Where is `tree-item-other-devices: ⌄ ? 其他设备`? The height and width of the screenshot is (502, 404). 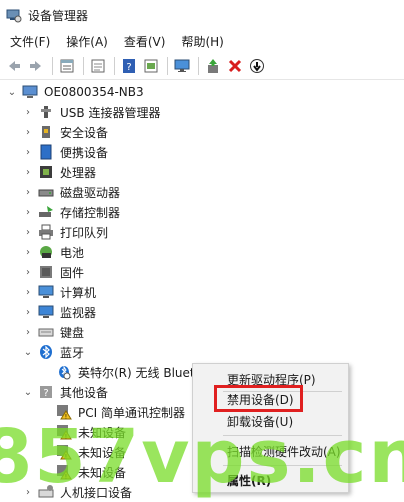 tree-item-other-devices: ⌄ ? 其他设备 is located at coordinates (65, 392).